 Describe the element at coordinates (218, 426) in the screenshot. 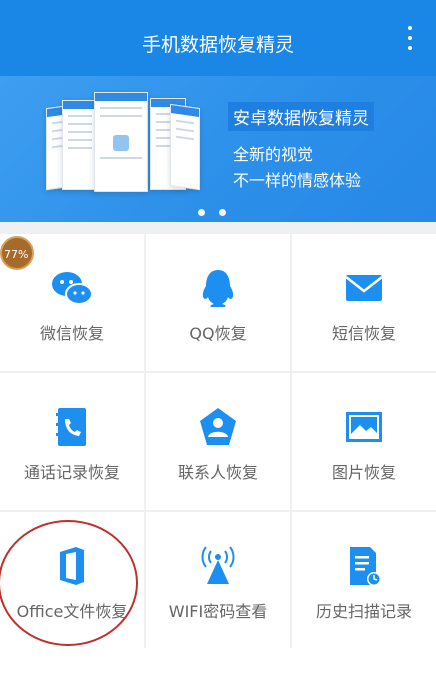

I see `contact-icon` at that location.